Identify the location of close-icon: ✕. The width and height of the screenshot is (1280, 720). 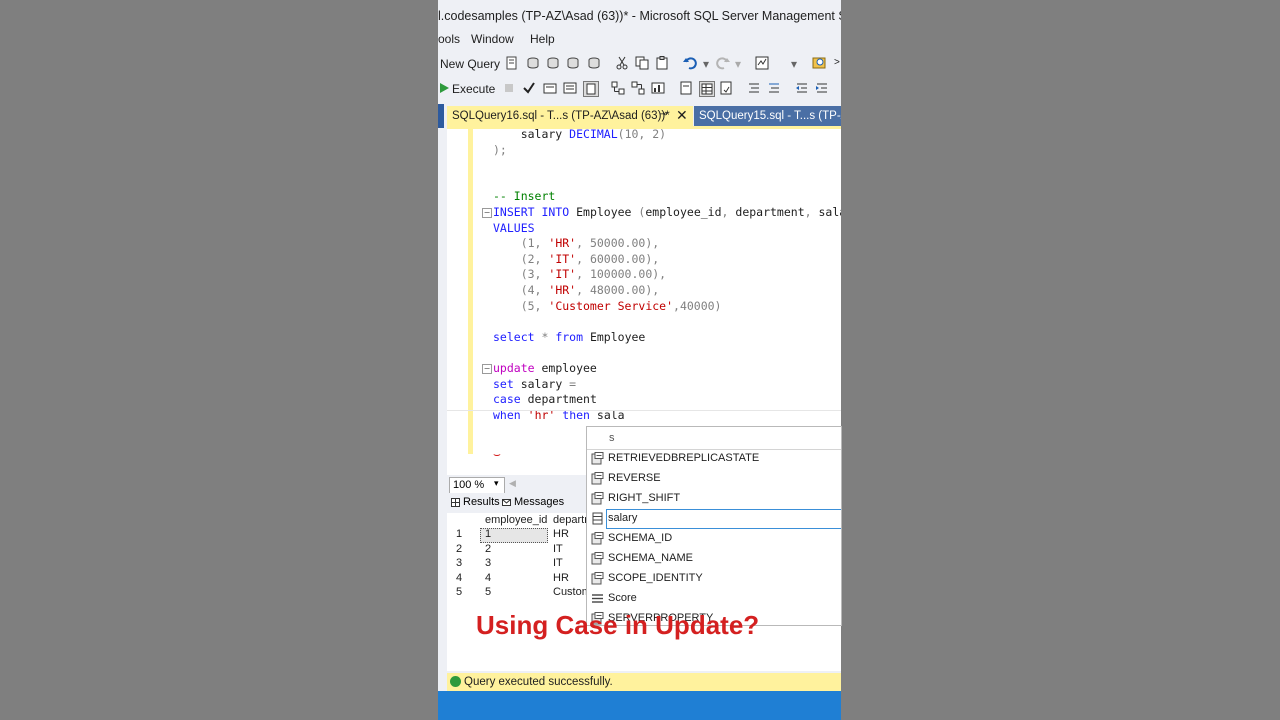
(682, 115).